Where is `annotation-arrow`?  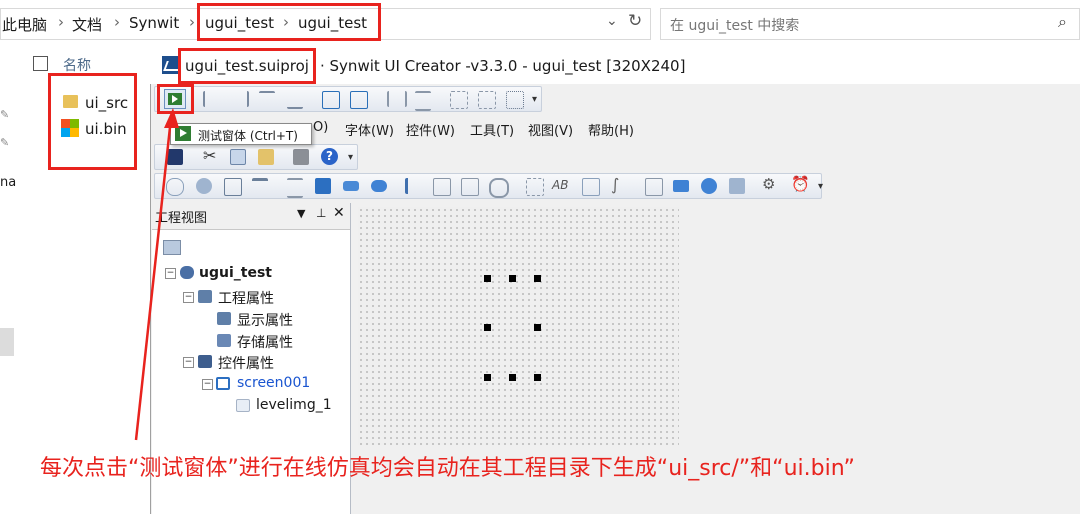
annotation-arrow is located at coordinates (156, 274).